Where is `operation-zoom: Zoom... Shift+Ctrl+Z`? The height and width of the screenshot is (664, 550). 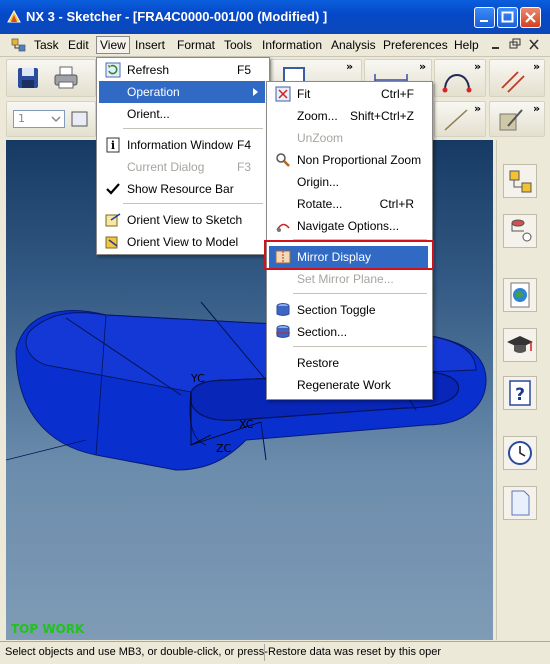
operation-zoom: Zoom... Shift+Ctrl+Z is located at coordinates (348, 116).